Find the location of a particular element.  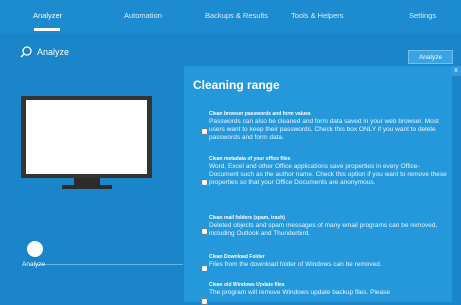

monitor-base is located at coordinates (87, 187).